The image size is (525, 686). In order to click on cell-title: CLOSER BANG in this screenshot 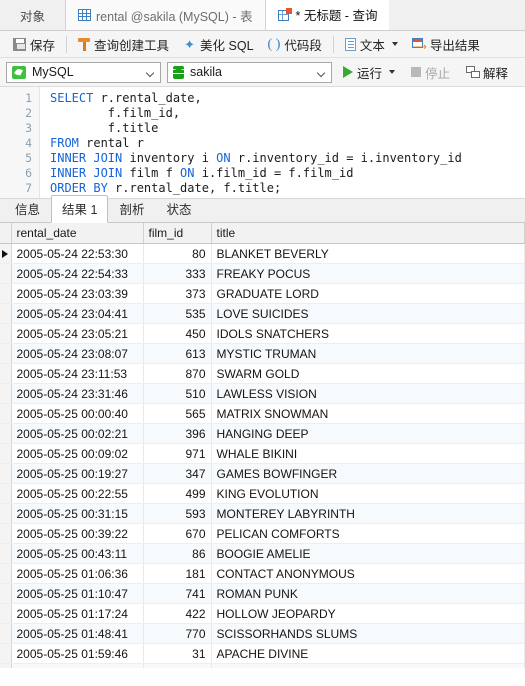, I will do `click(368, 665)`.